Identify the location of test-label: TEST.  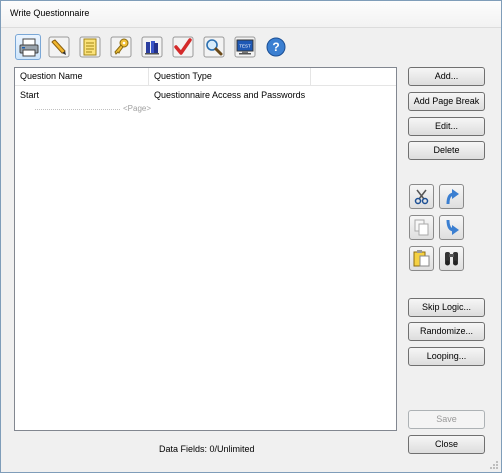
(245, 46).